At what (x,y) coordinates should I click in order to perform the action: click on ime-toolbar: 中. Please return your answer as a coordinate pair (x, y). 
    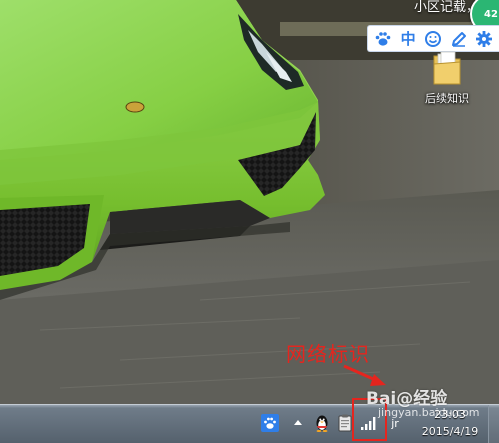
    Looking at the image, I should click on (433, 38).